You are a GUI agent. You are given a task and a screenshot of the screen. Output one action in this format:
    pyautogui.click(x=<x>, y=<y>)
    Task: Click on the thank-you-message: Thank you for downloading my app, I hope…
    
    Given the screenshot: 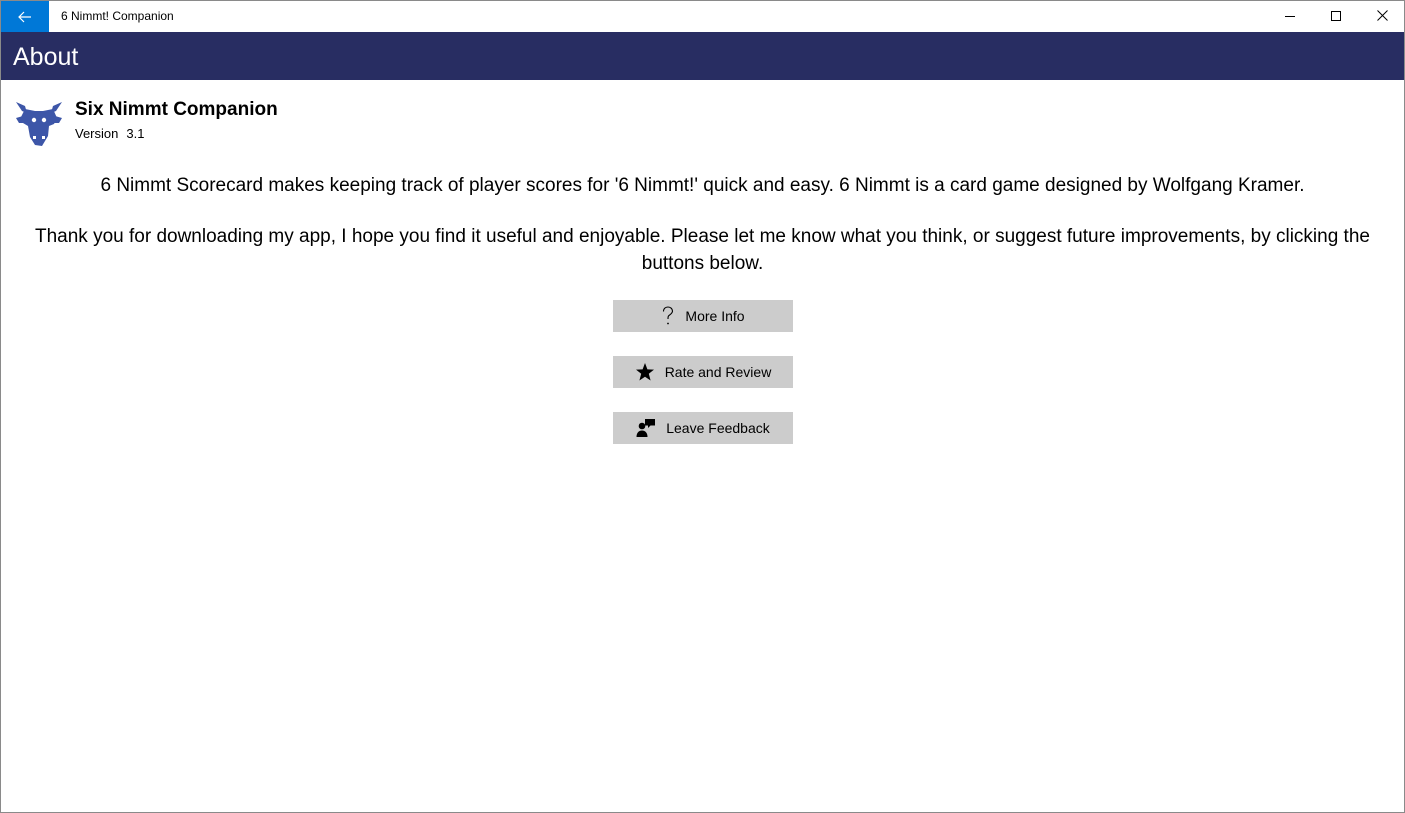 What is the action you would take?
    pyautogui.click(x=702, y=250)
    